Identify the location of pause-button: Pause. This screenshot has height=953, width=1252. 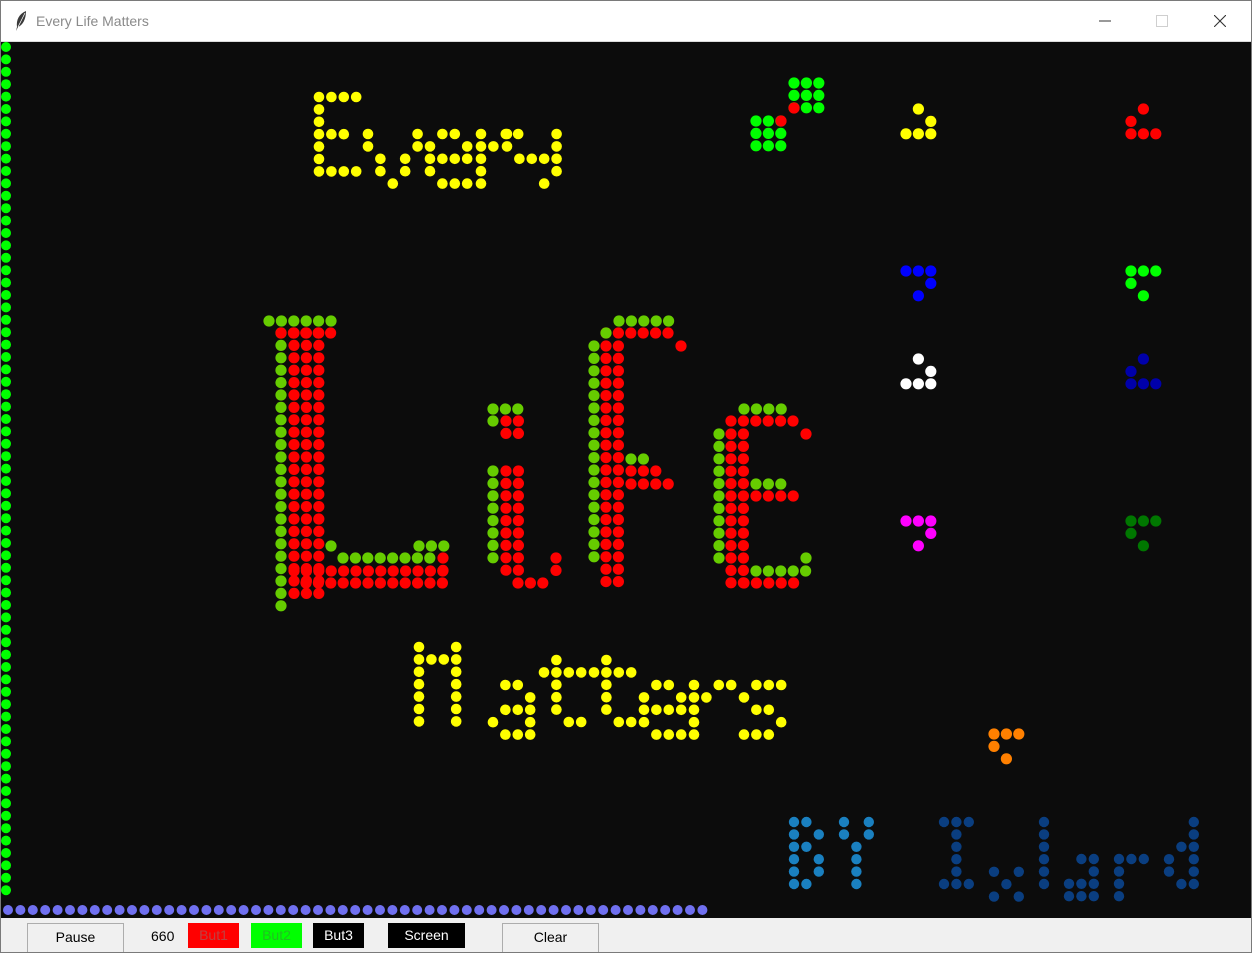
(75, 937).